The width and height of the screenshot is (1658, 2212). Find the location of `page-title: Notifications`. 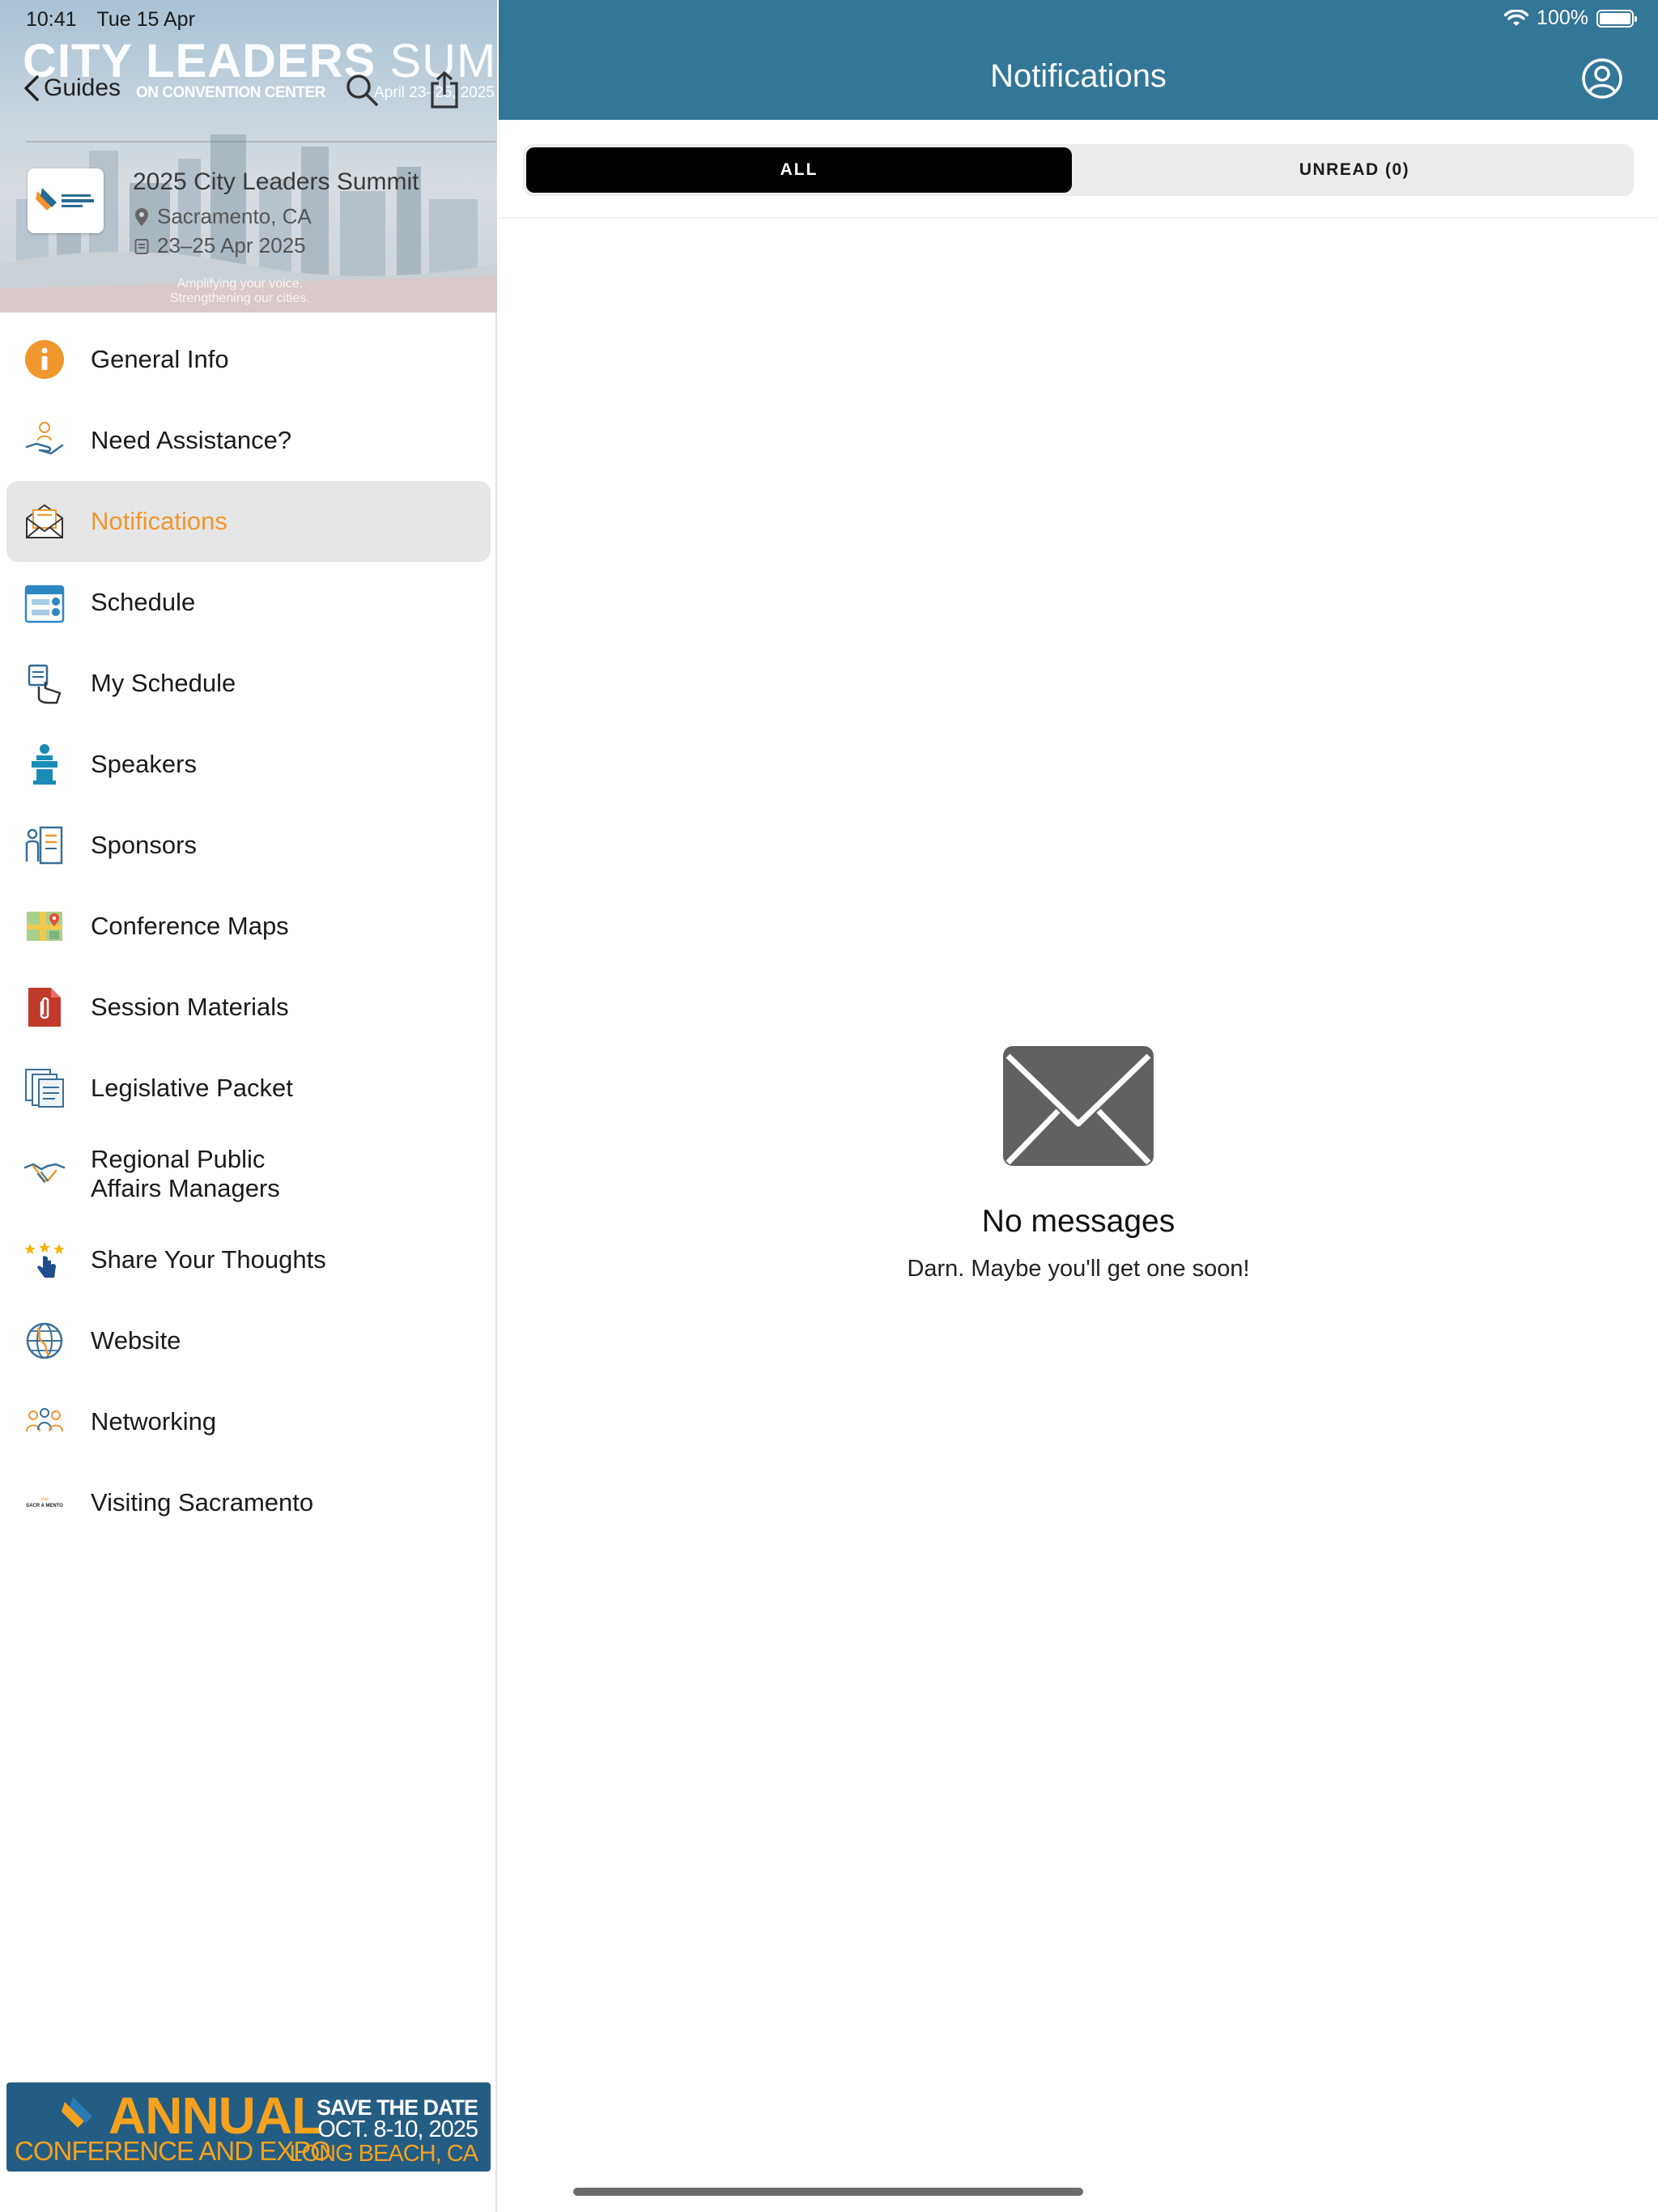

page-title: Notifications is located at coordinates (1078, 76).